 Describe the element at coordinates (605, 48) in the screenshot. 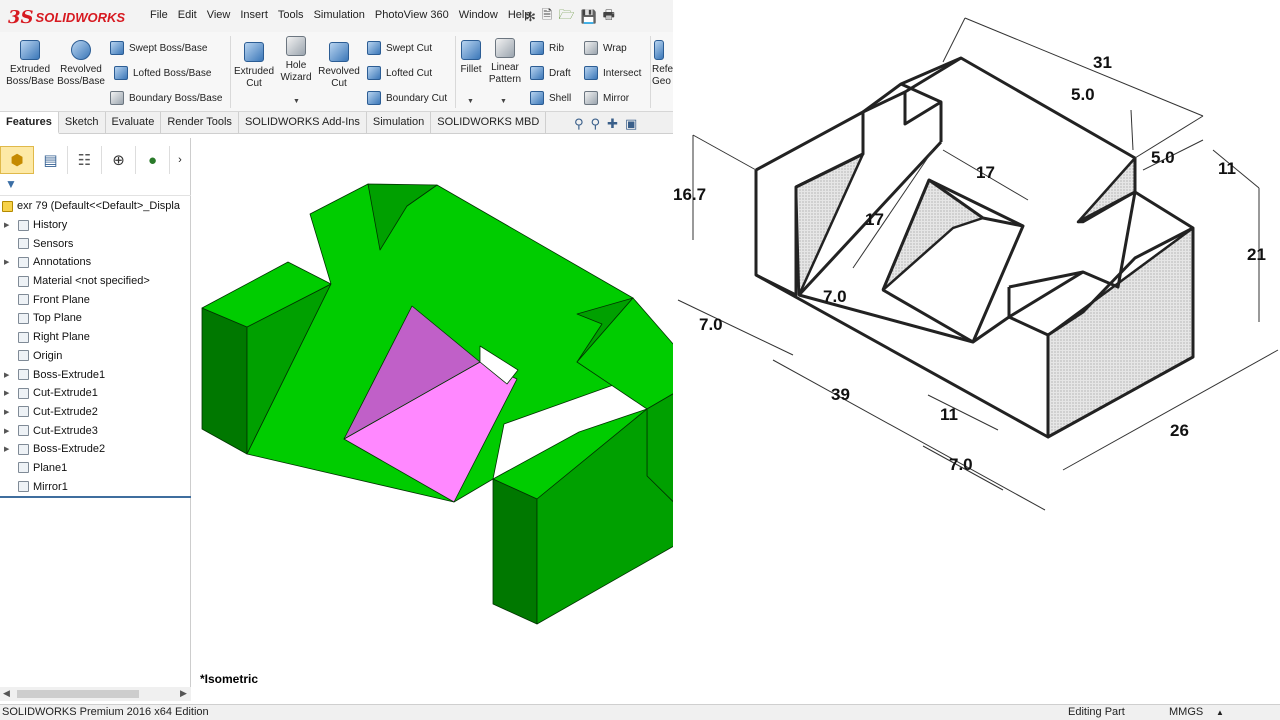

I see `wrap-button: Wrap` at that location.